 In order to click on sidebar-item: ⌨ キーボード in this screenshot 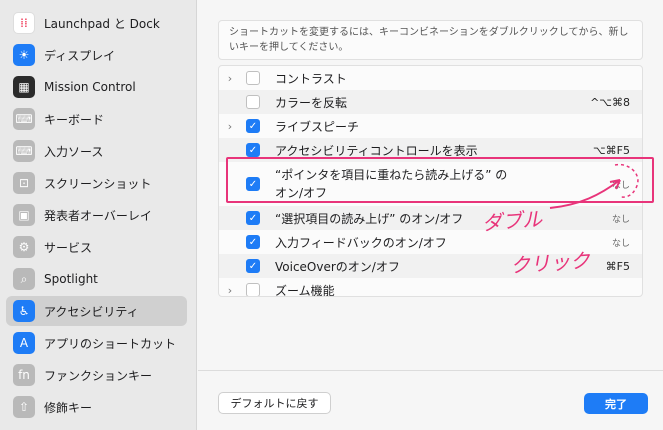, I will do `click(96, 119)`.